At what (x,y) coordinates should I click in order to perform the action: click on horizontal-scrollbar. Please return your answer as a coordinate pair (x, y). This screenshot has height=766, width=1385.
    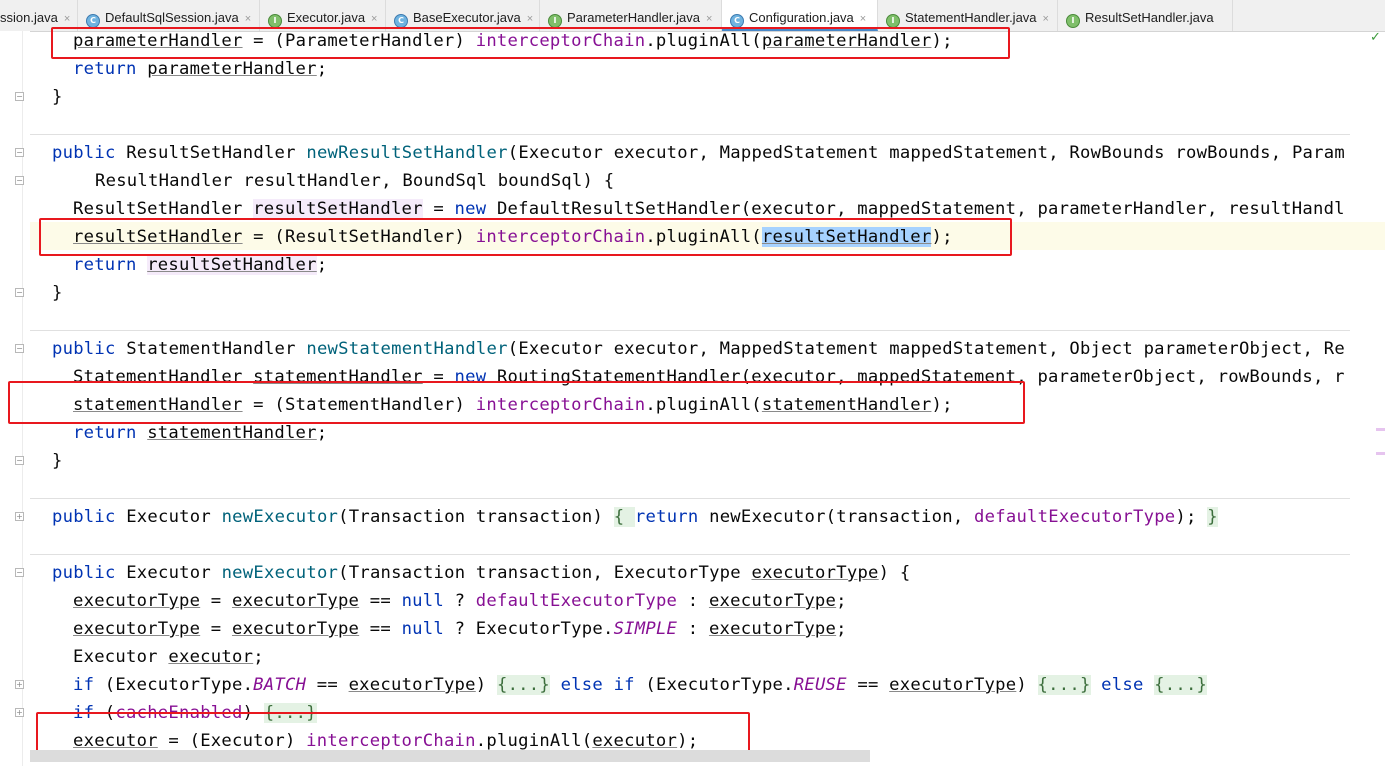
    Looking at the image, I should click on (450, 756).